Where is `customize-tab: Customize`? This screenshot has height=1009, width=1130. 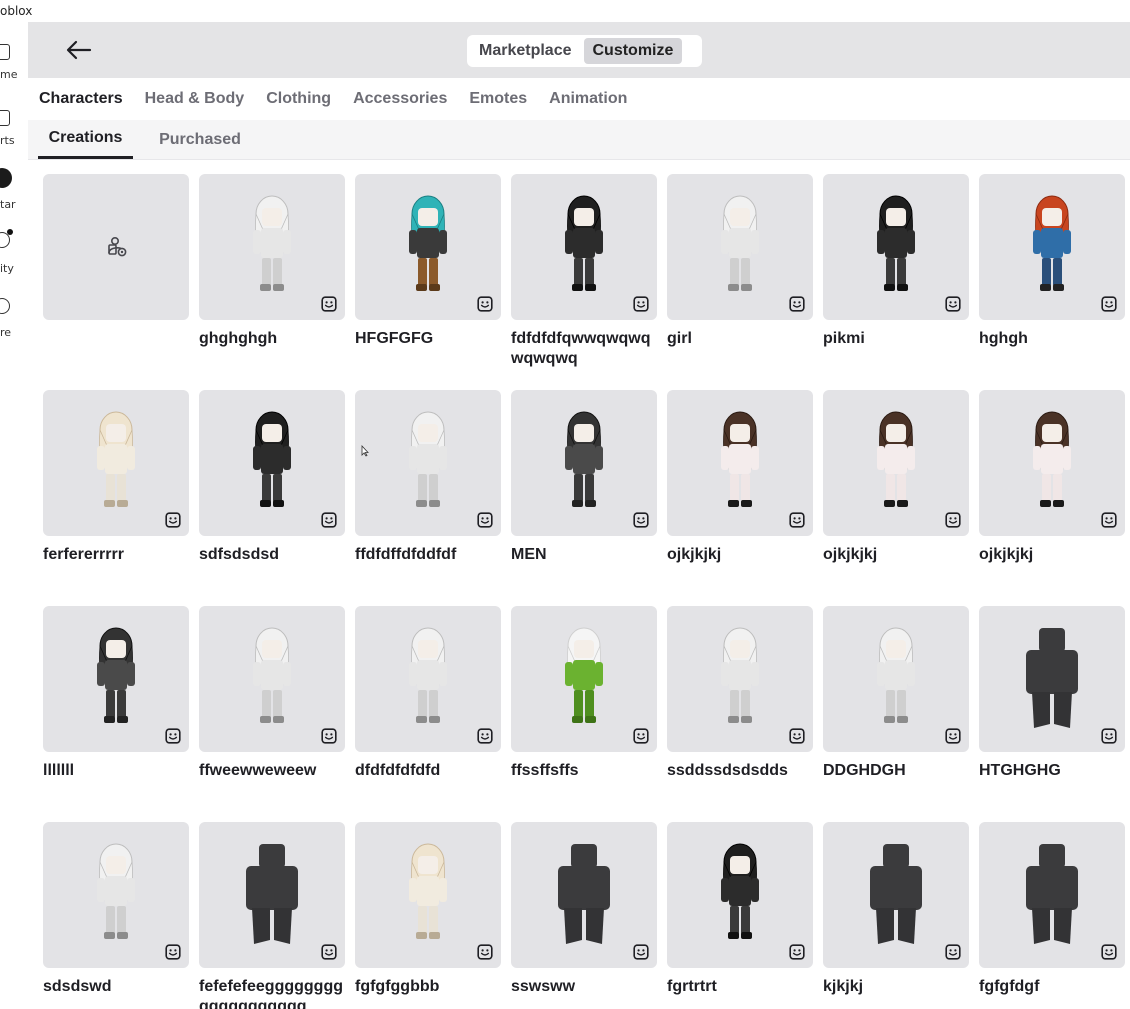 customize-tab: Customize is located at coordinates (633, 51).